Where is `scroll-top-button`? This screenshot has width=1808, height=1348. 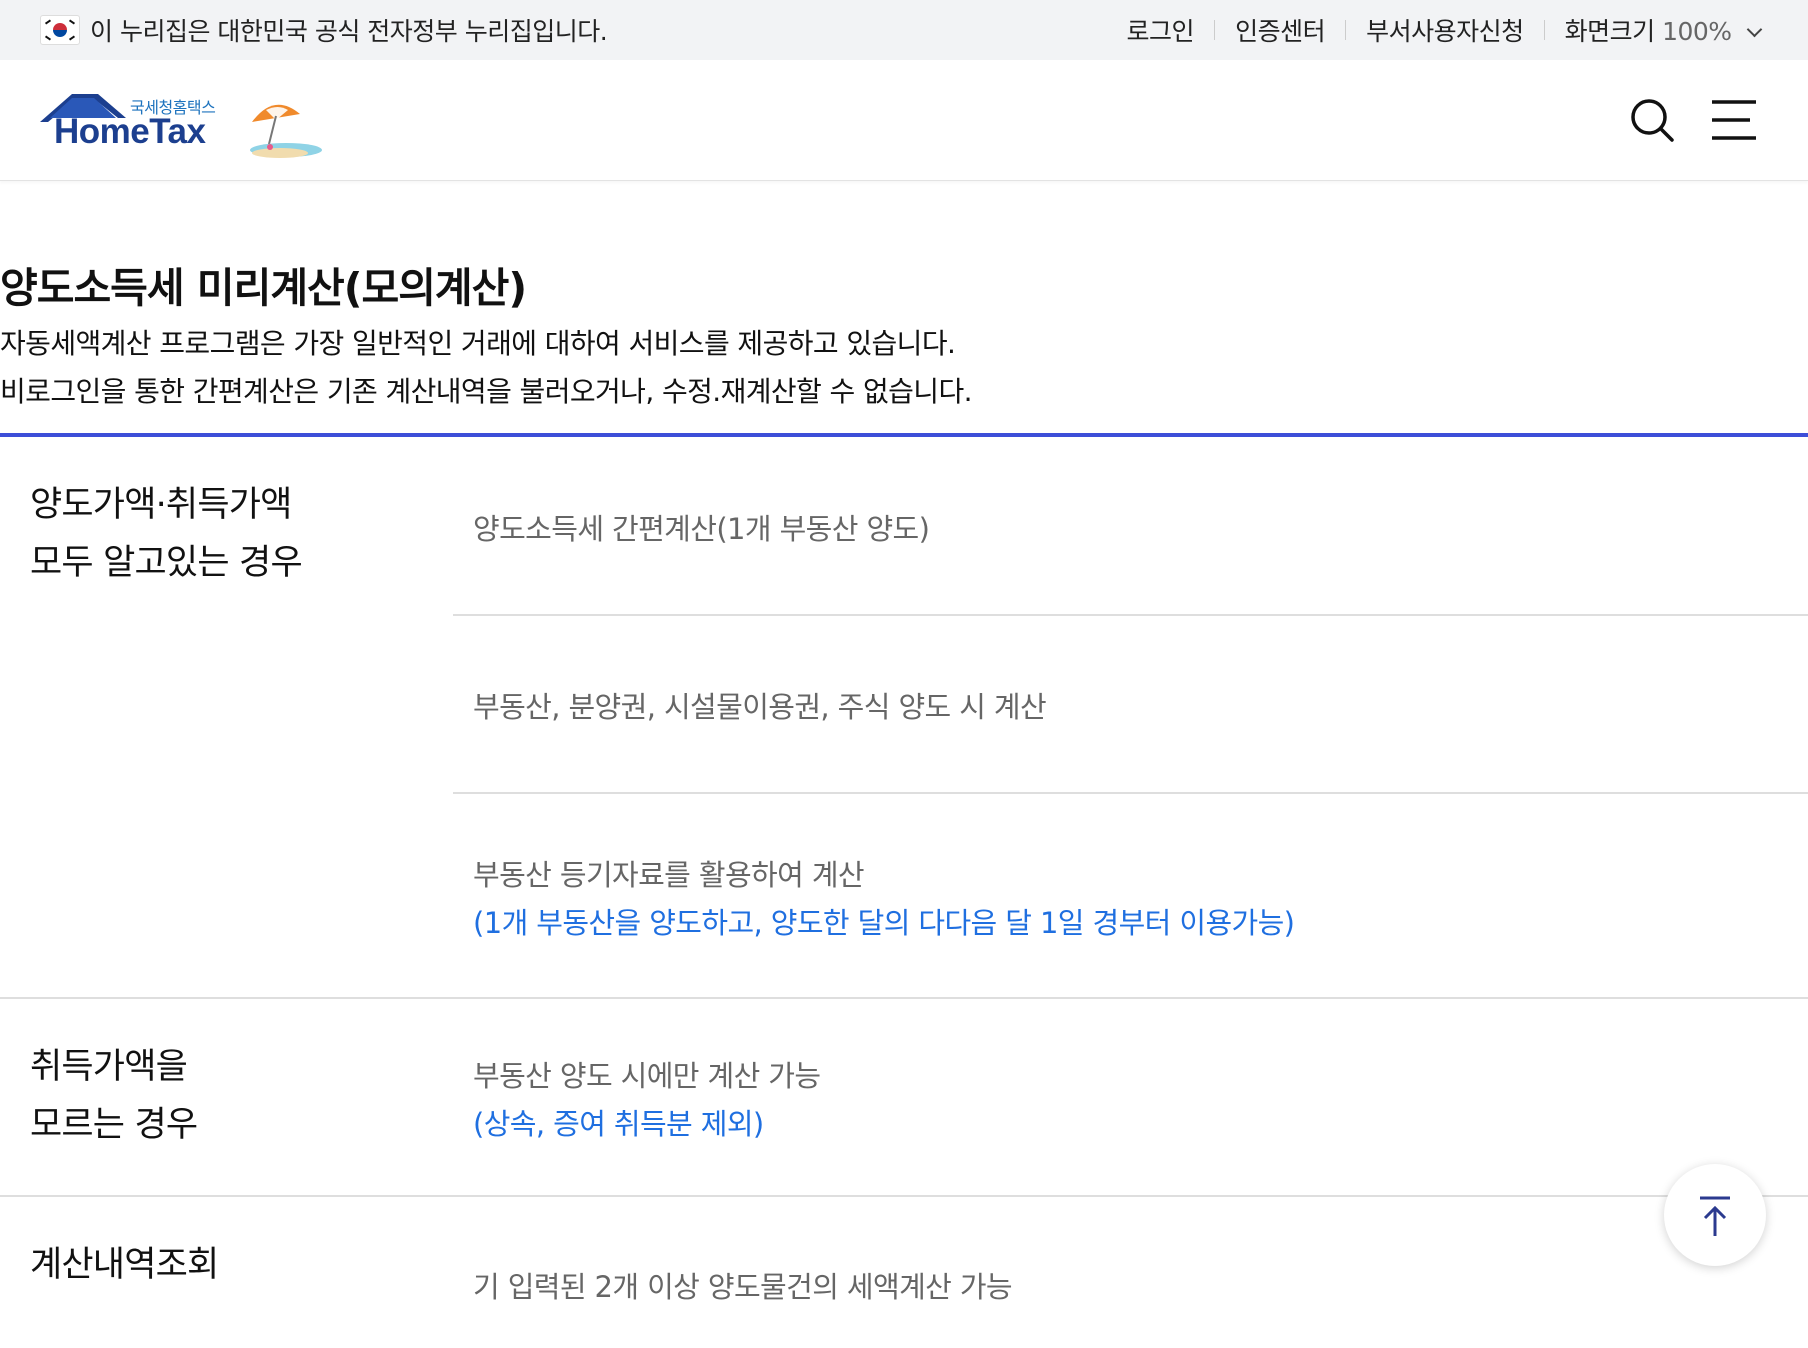 scroll-top-button is located at coordinates (1715, 1215).